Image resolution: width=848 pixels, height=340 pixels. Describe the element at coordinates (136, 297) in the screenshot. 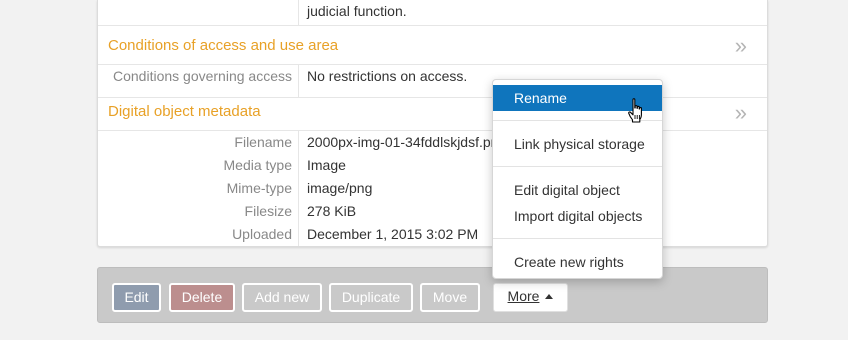

I see `edit-button: Edit` at that location.